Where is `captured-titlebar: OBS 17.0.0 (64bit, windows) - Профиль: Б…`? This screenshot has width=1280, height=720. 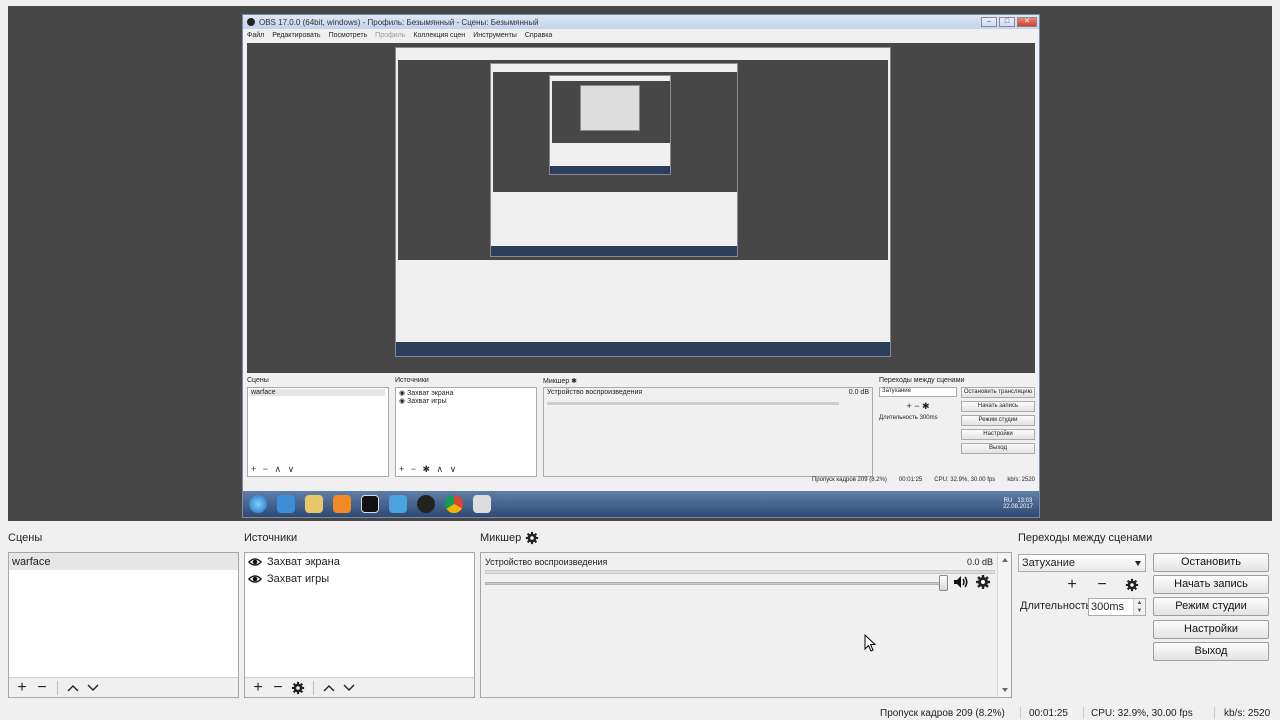
captured-titlebar: OBS 17.0.0 (64bit, windows) - Профиль: Б… is located at coordinates (641, 22).